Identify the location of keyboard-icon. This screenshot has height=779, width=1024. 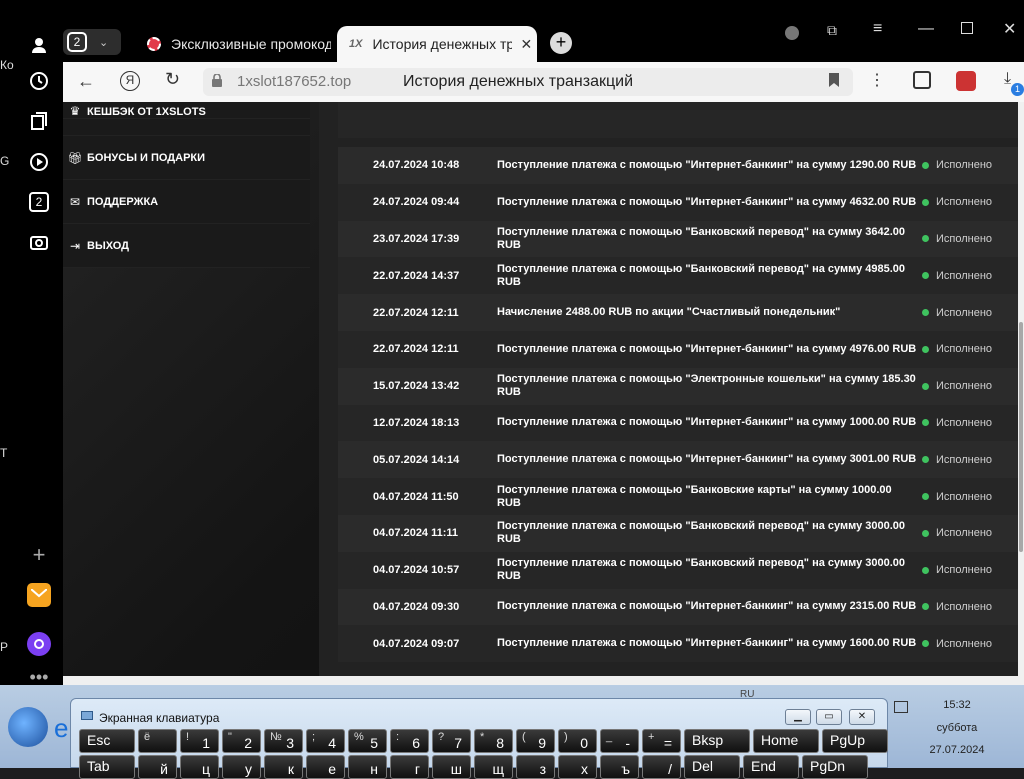
(87, 715).